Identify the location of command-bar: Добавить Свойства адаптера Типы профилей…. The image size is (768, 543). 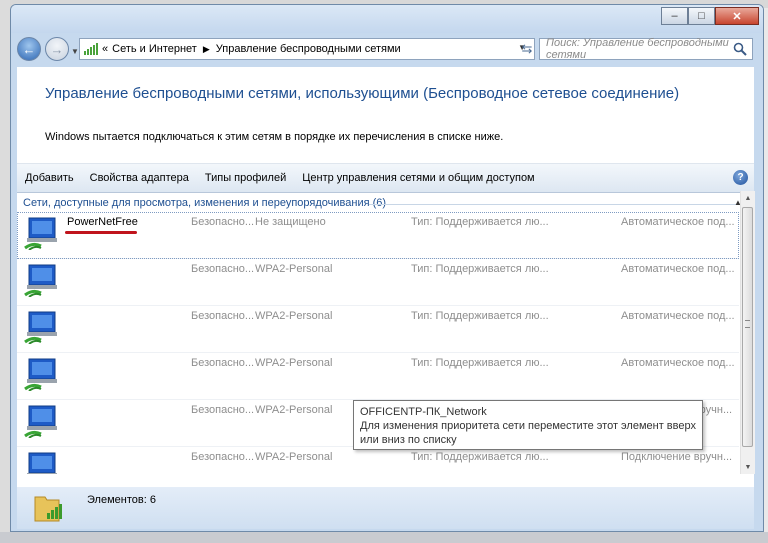
(385, 178).